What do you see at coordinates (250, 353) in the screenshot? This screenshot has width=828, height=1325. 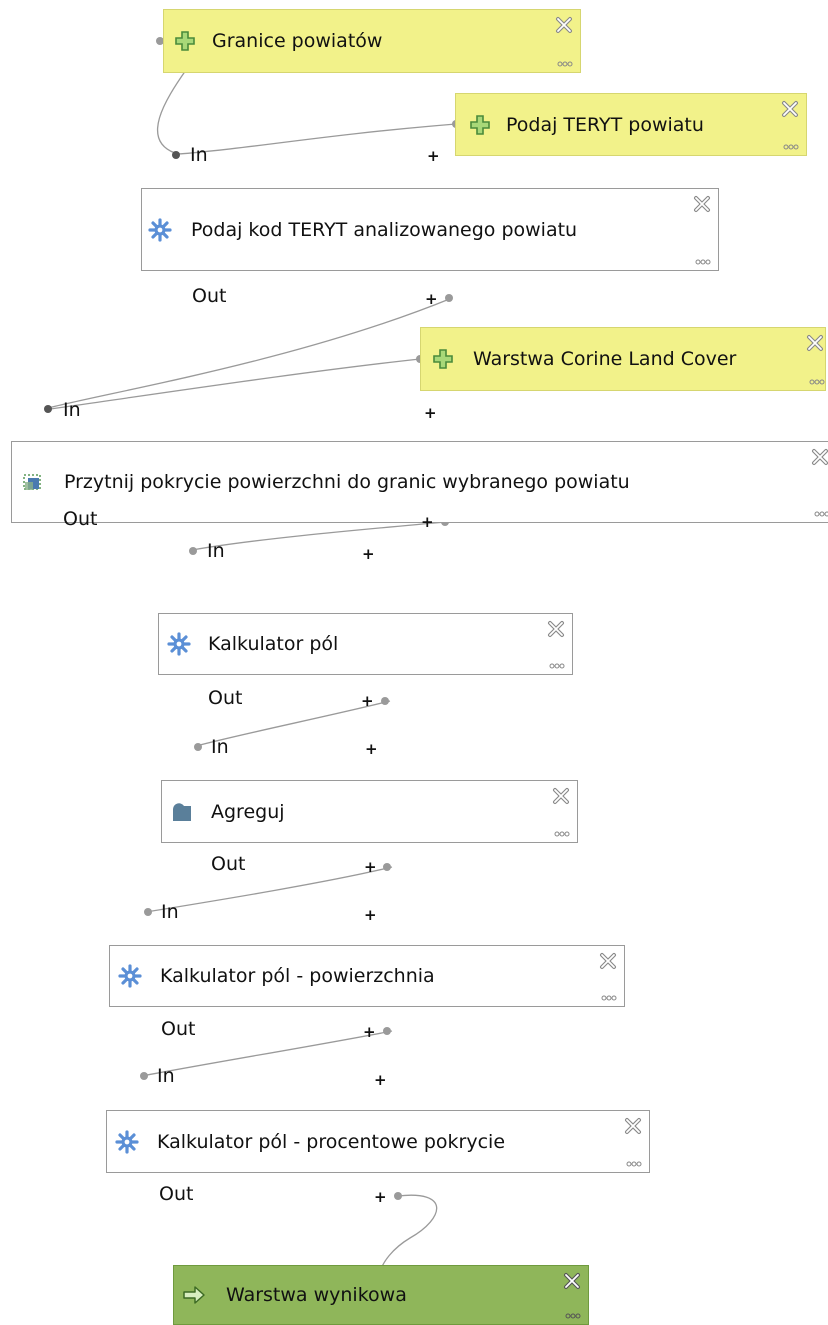 I see `link-podaj-kod-to-przytnij` at bounding box center [250, 353].